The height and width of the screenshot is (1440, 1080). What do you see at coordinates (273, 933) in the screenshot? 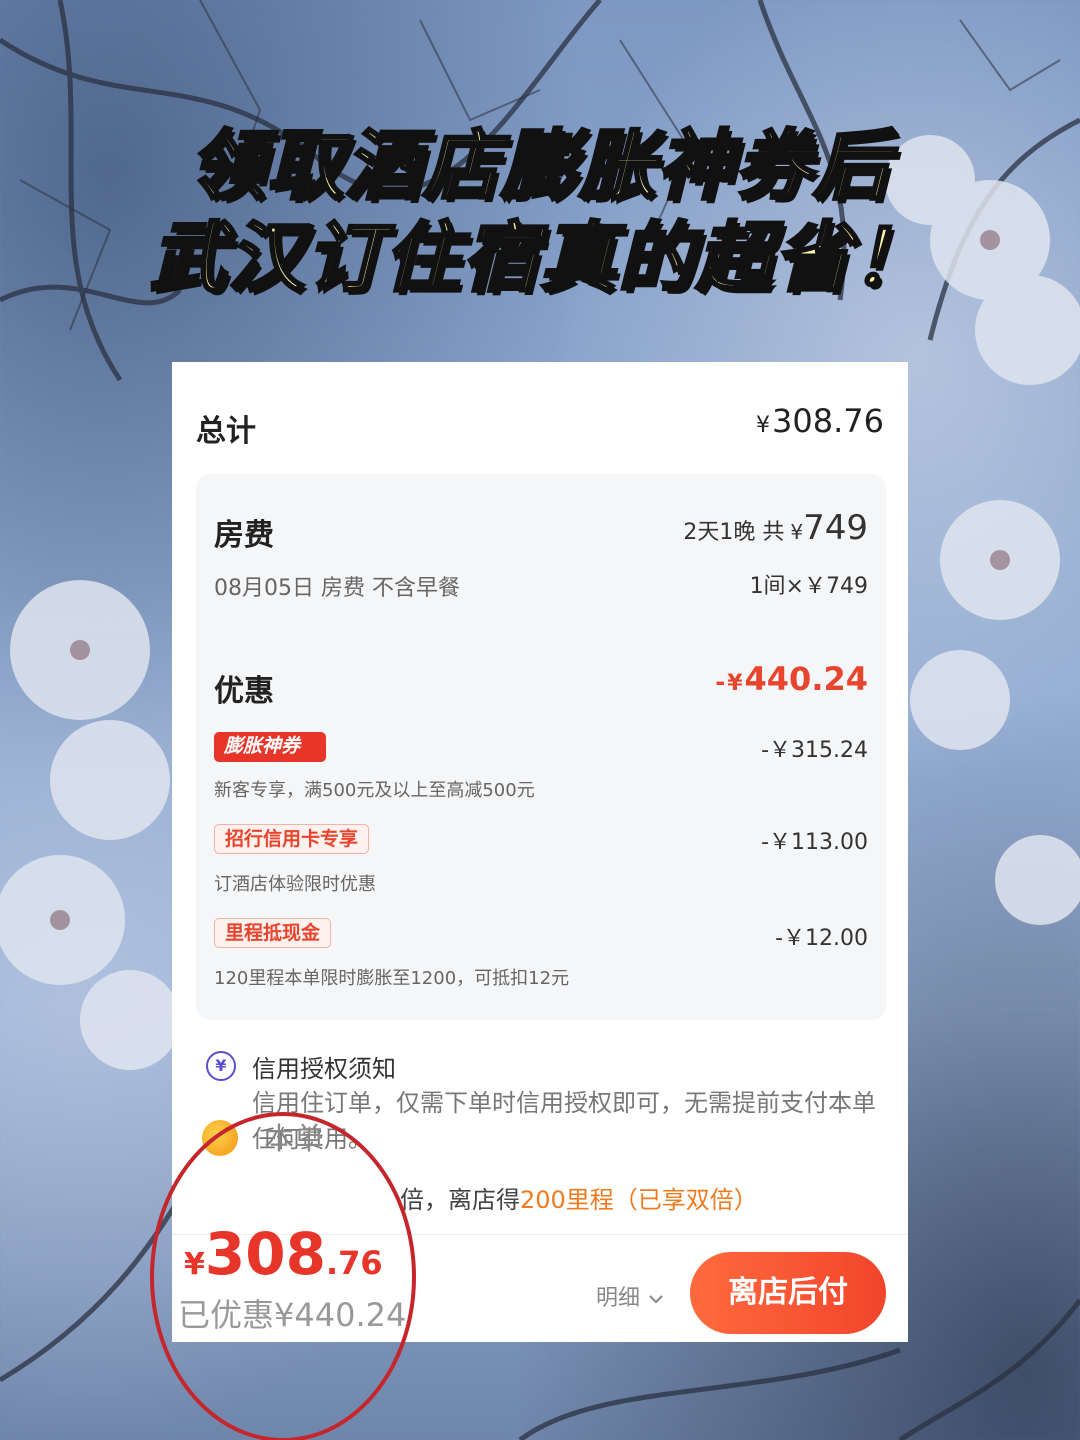
I see `coupon-tag-mileage: 里程抵现金` at bounding box center [273, 933].